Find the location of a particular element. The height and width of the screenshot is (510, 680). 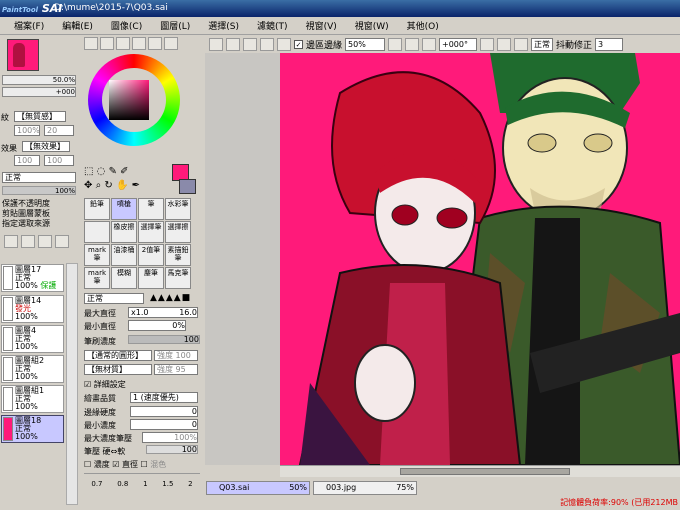

max-pressure-slider: 100% is located at coordinates (170, 437).